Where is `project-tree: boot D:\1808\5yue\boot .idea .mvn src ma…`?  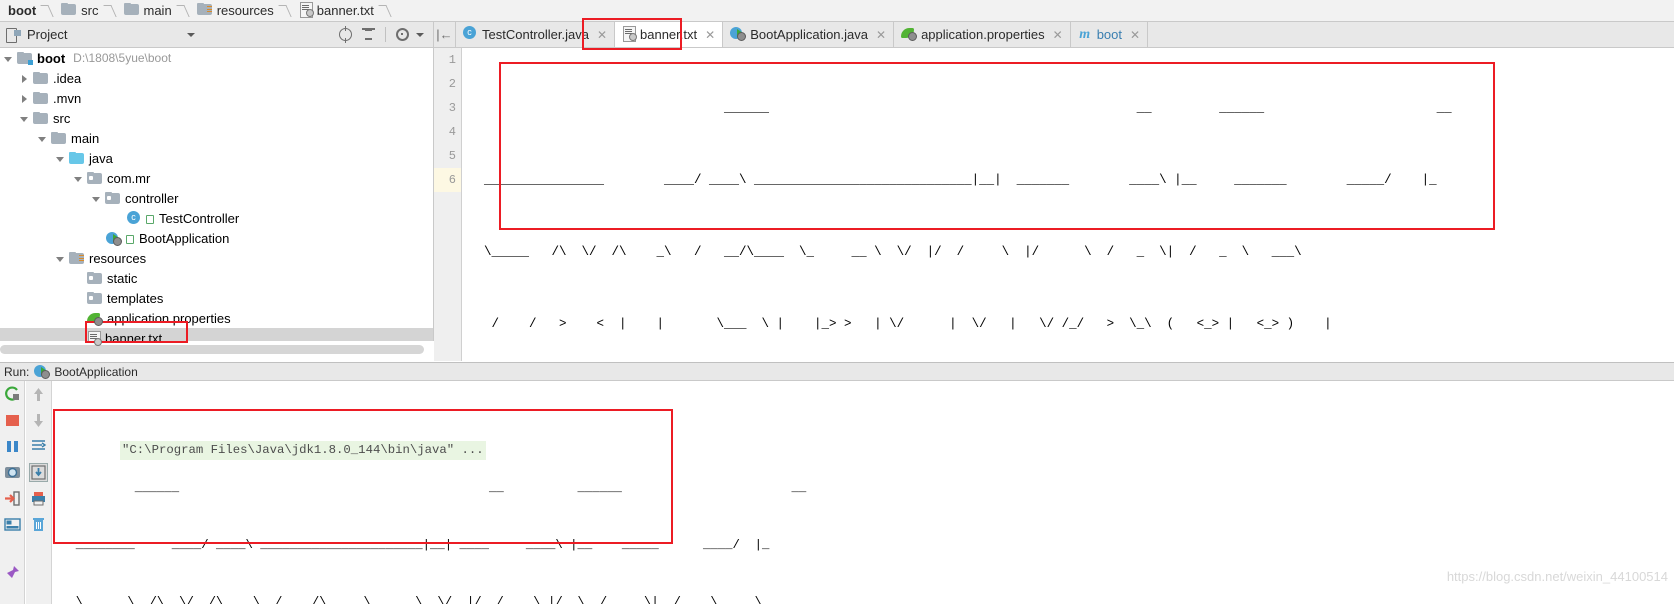
project-tree: boot D:\1808\5yue\boot .idea .mvn src ma… is located at coordinates (217, 204).